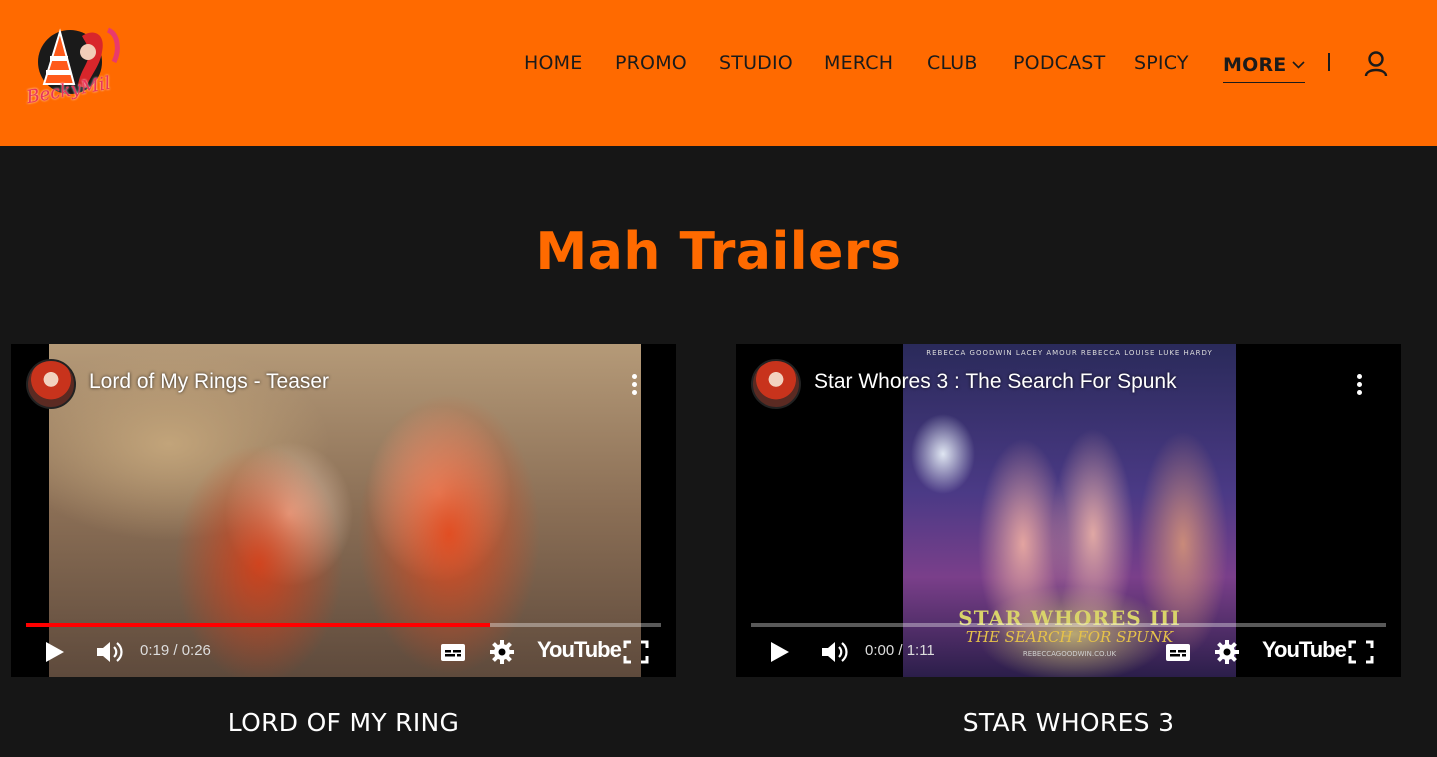 The width and height of the screenshot is (1437, 757). What do you see at coordinates (718, 252) in the screenshot?
I see `page-title: Mah Trailers` at bounding box center [718, 252].